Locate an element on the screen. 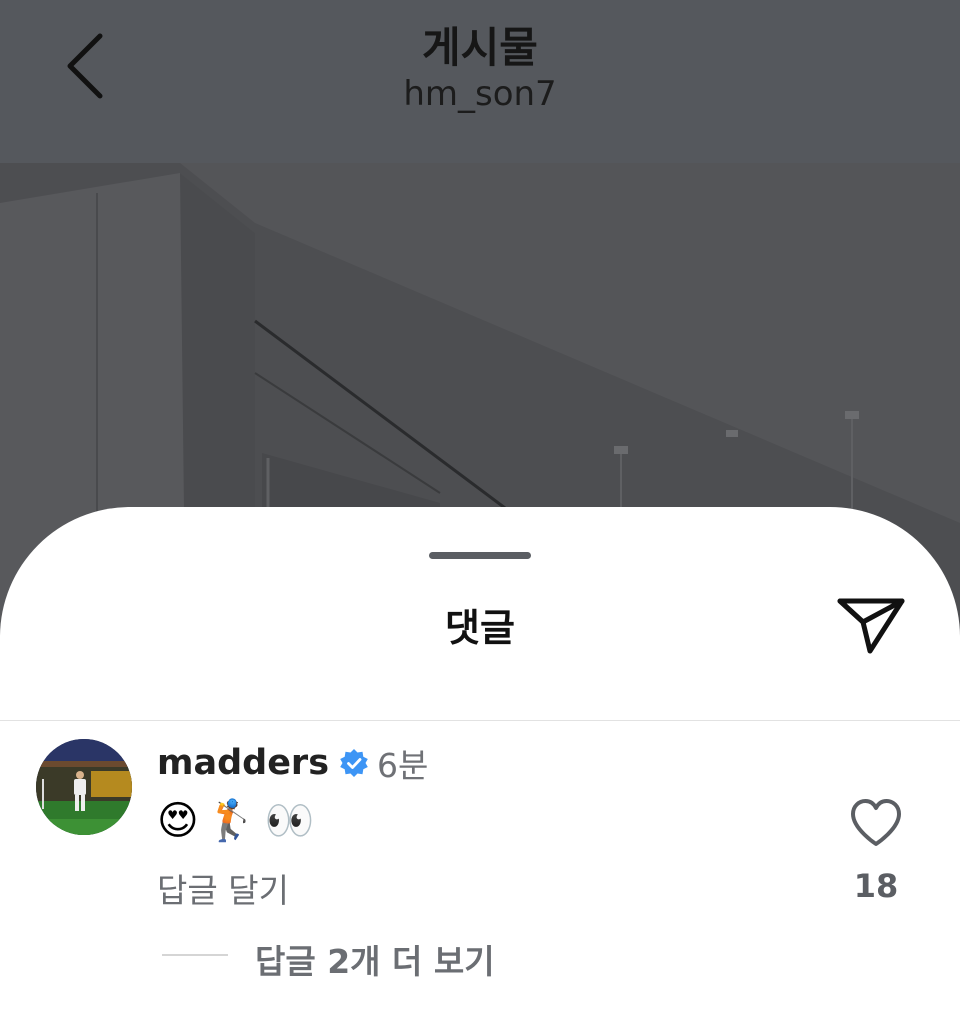  share-button is located at coordinates (872, 624).